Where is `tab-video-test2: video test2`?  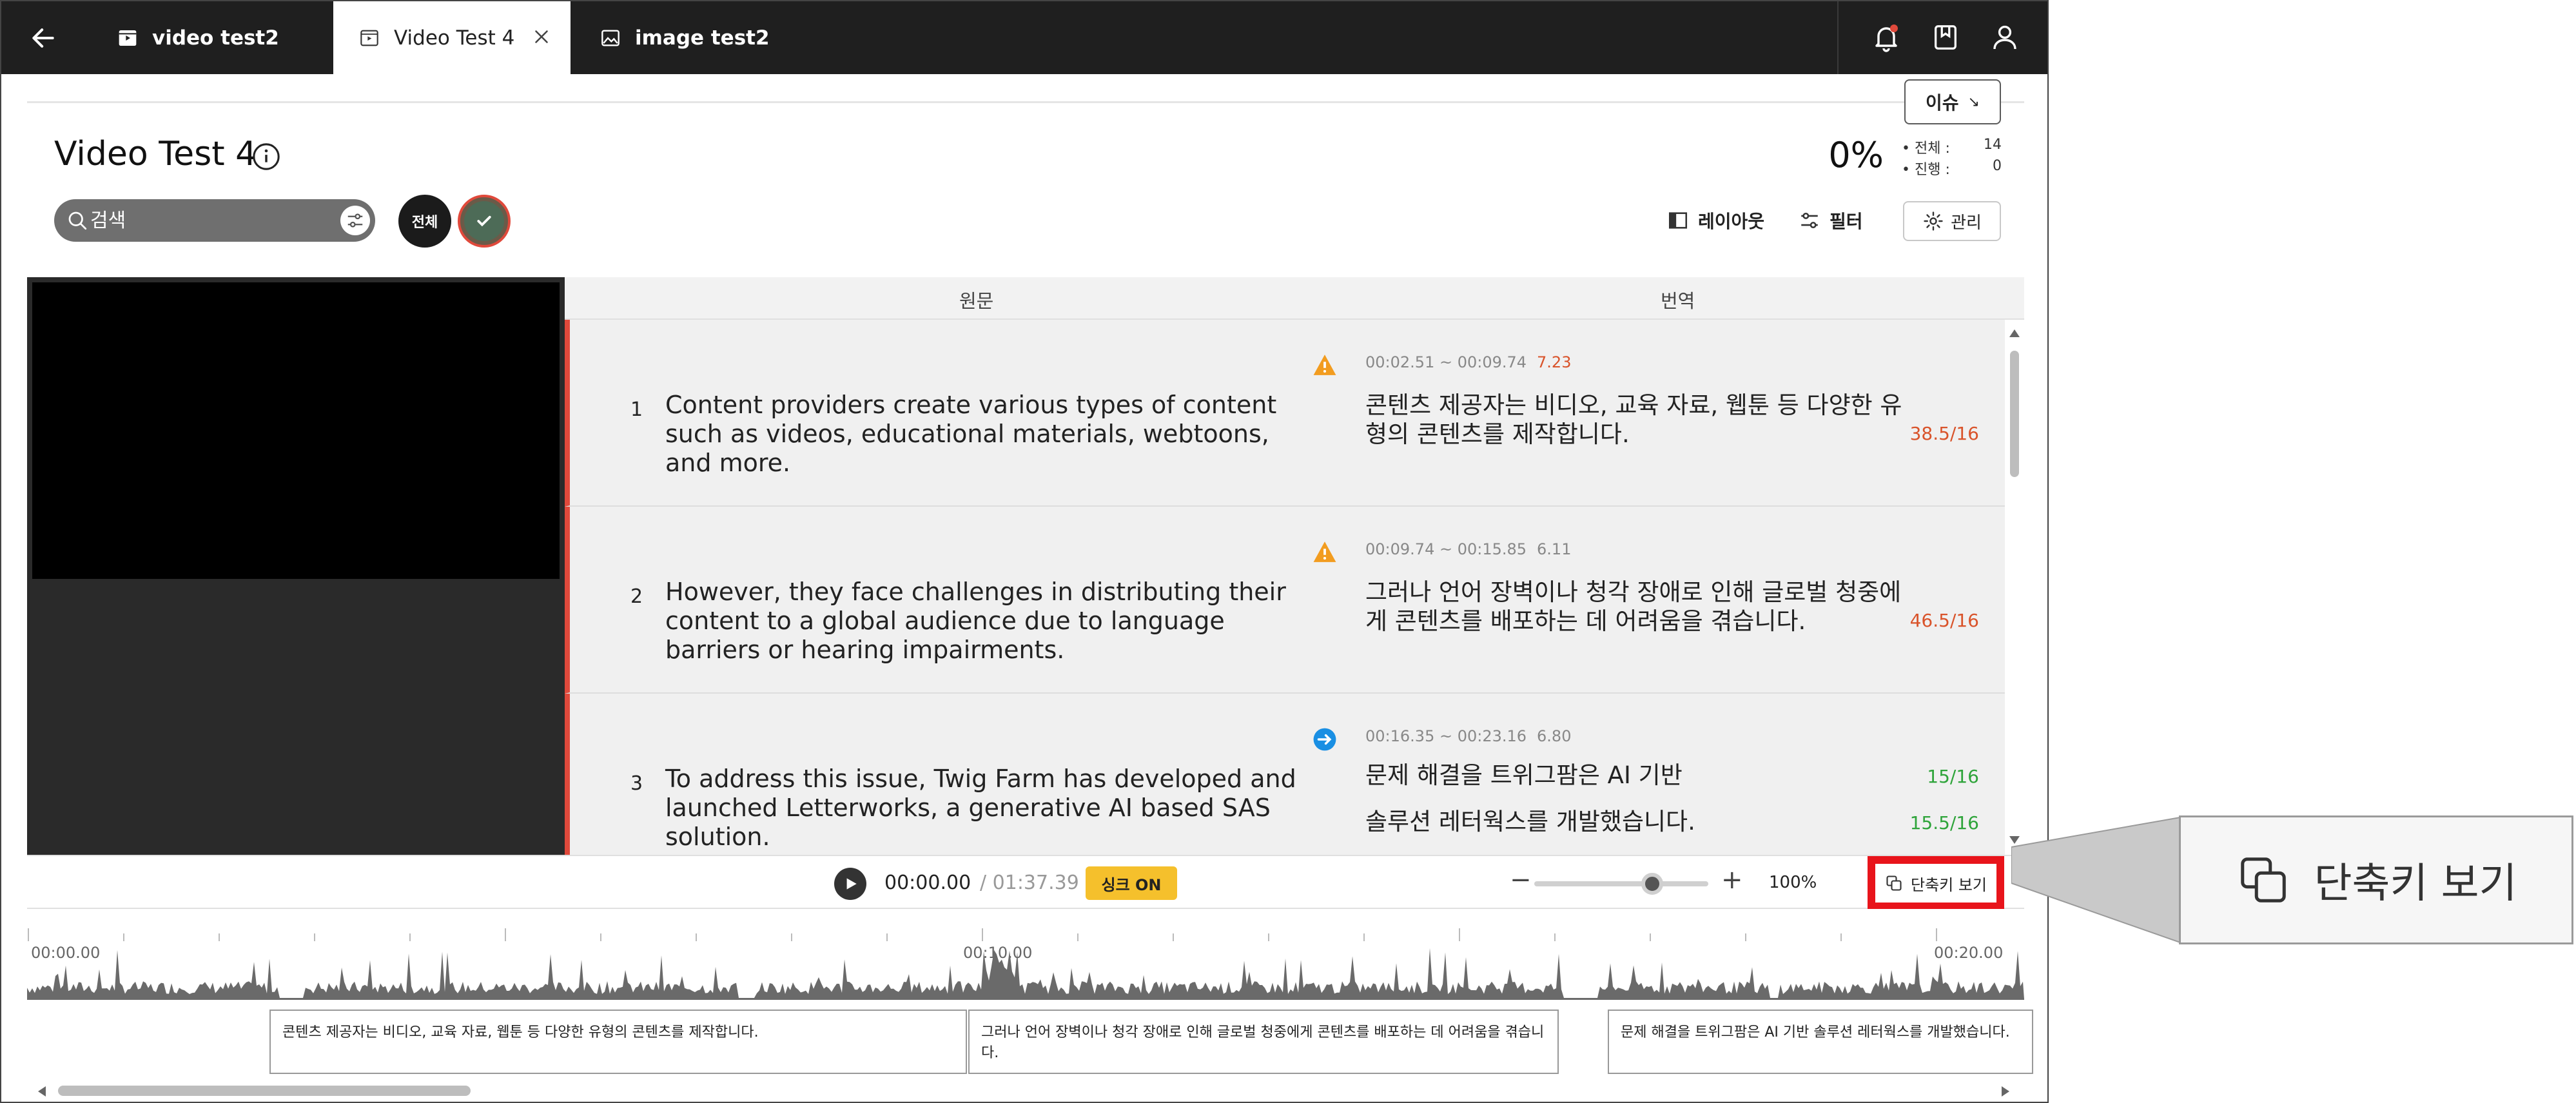
tab-video-test2: video test2 is located at coordinates (209, 37).